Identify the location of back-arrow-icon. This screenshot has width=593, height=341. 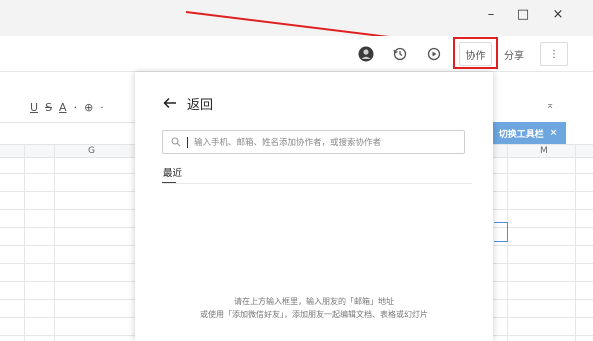
(169, 103).